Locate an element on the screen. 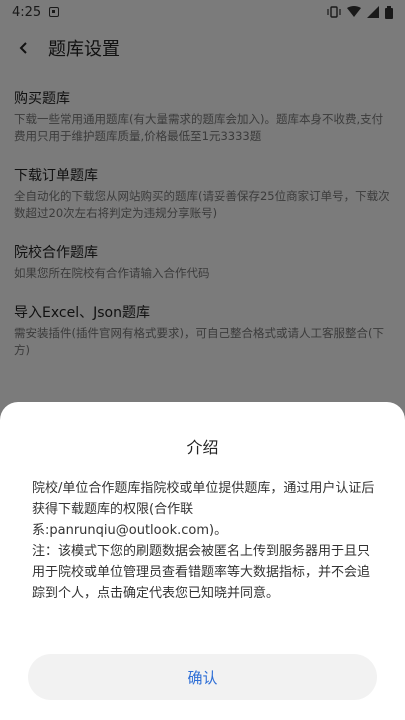 The height and width of the screenshot is (720, 405). confirm-button: 确认 is located at coordinates (202, 677).